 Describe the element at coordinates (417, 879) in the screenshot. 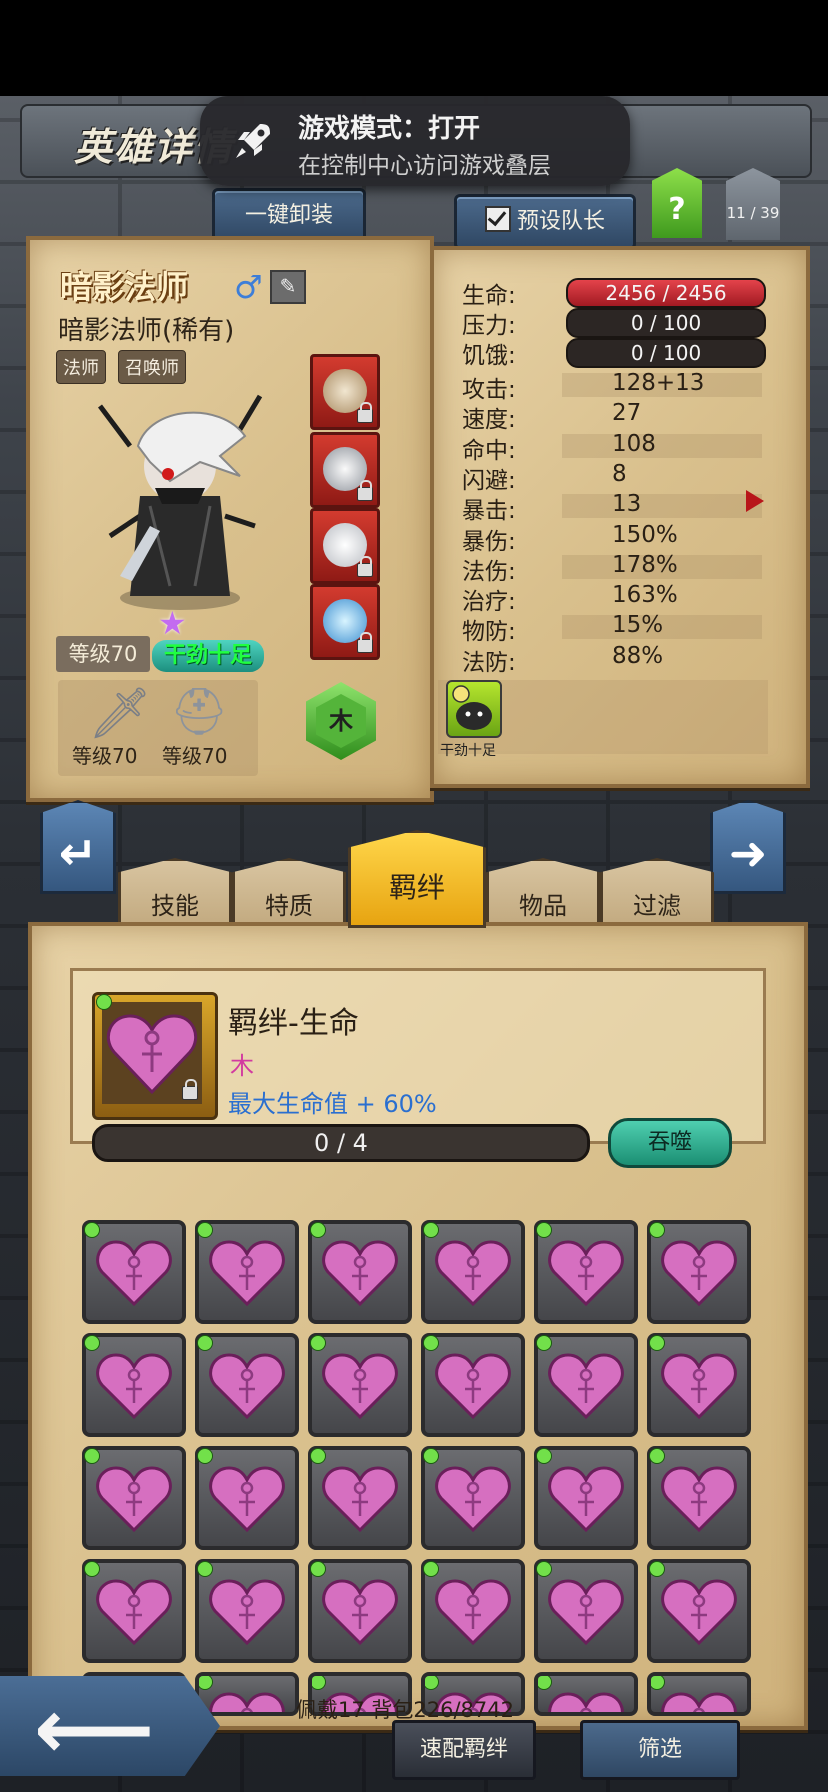

I see `tab-bond: 羁绊` at that location.